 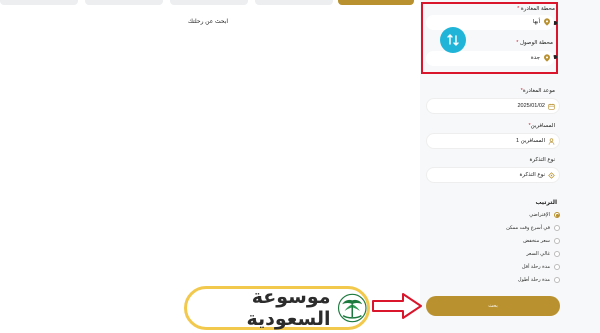 I want to click on person-icon, so click(x=551, y=141).